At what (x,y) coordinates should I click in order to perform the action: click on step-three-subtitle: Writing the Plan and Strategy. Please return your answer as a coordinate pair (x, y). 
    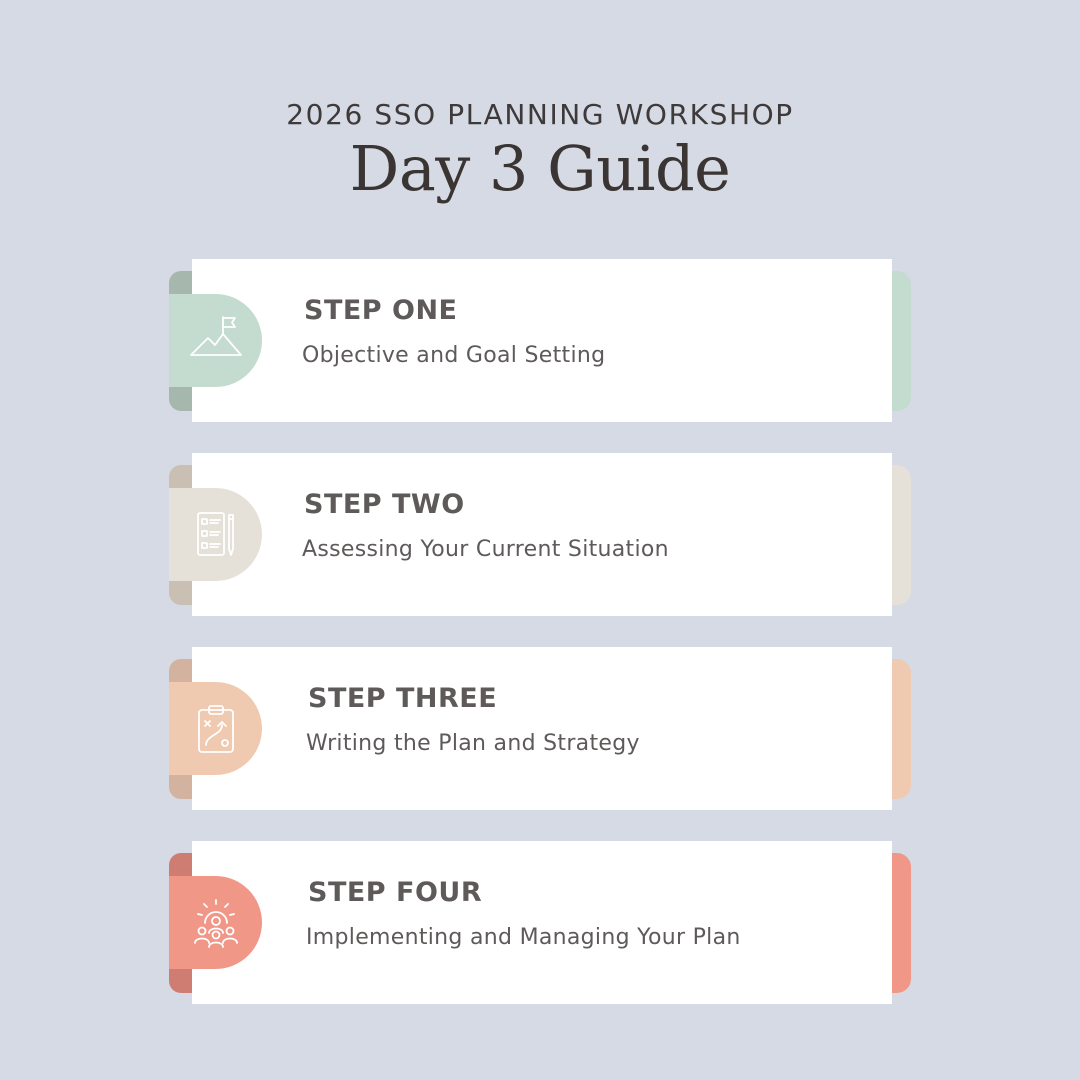
    Looking at the image, I should click on (473, 743).